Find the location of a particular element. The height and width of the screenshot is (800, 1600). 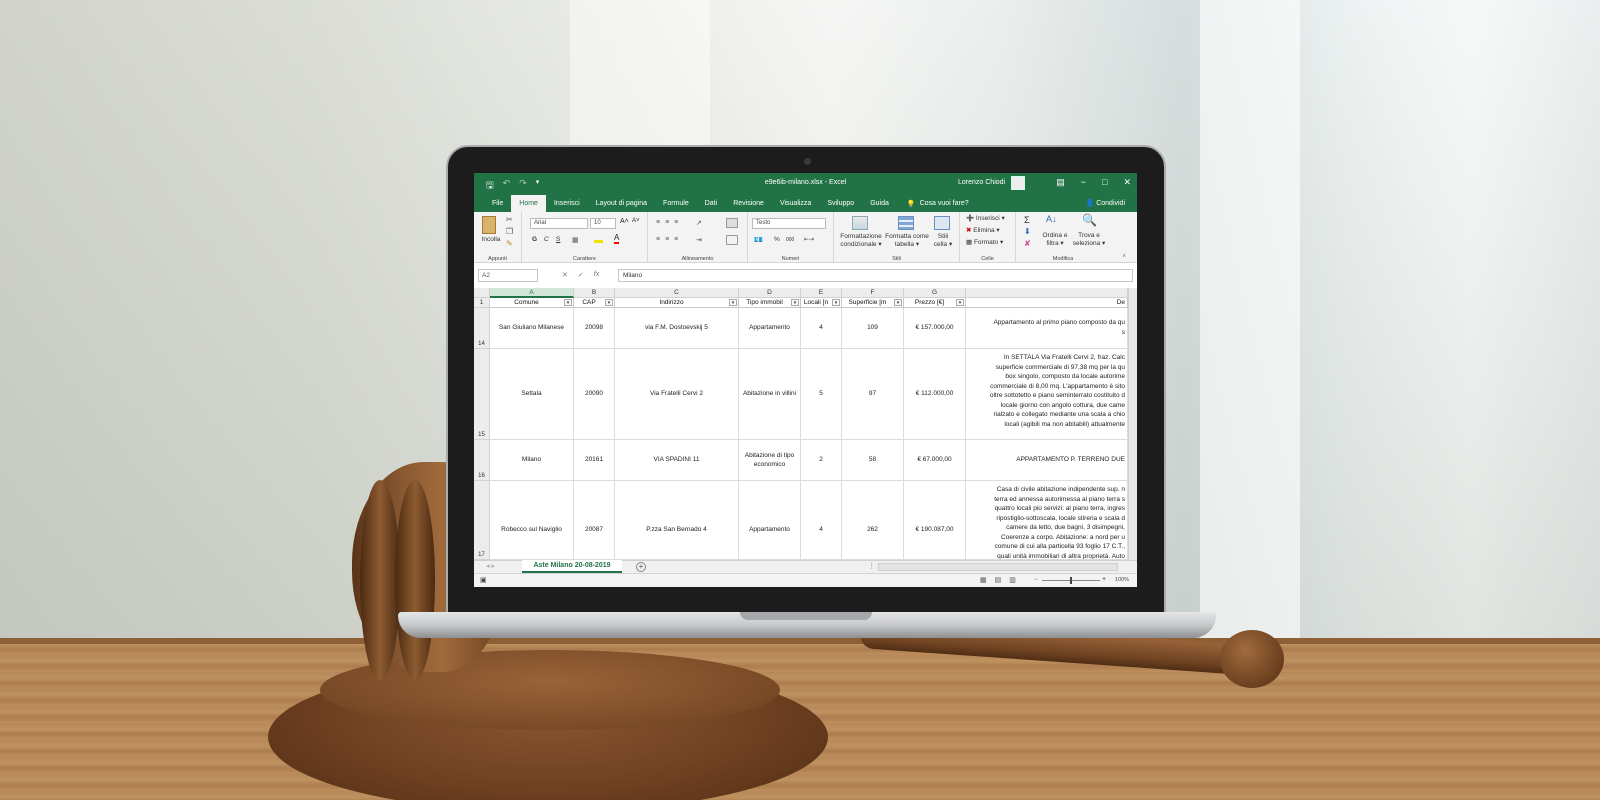

cell-tipo: Abitazione in villini is located at coordinates (770, 394).